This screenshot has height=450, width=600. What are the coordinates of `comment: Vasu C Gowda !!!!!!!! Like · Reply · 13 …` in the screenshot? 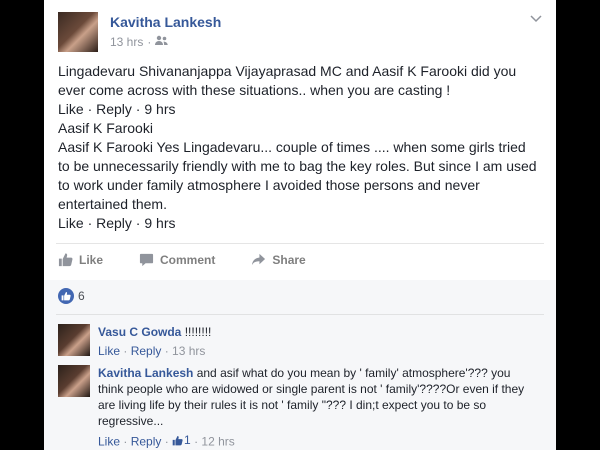 It's located at (293, 341).